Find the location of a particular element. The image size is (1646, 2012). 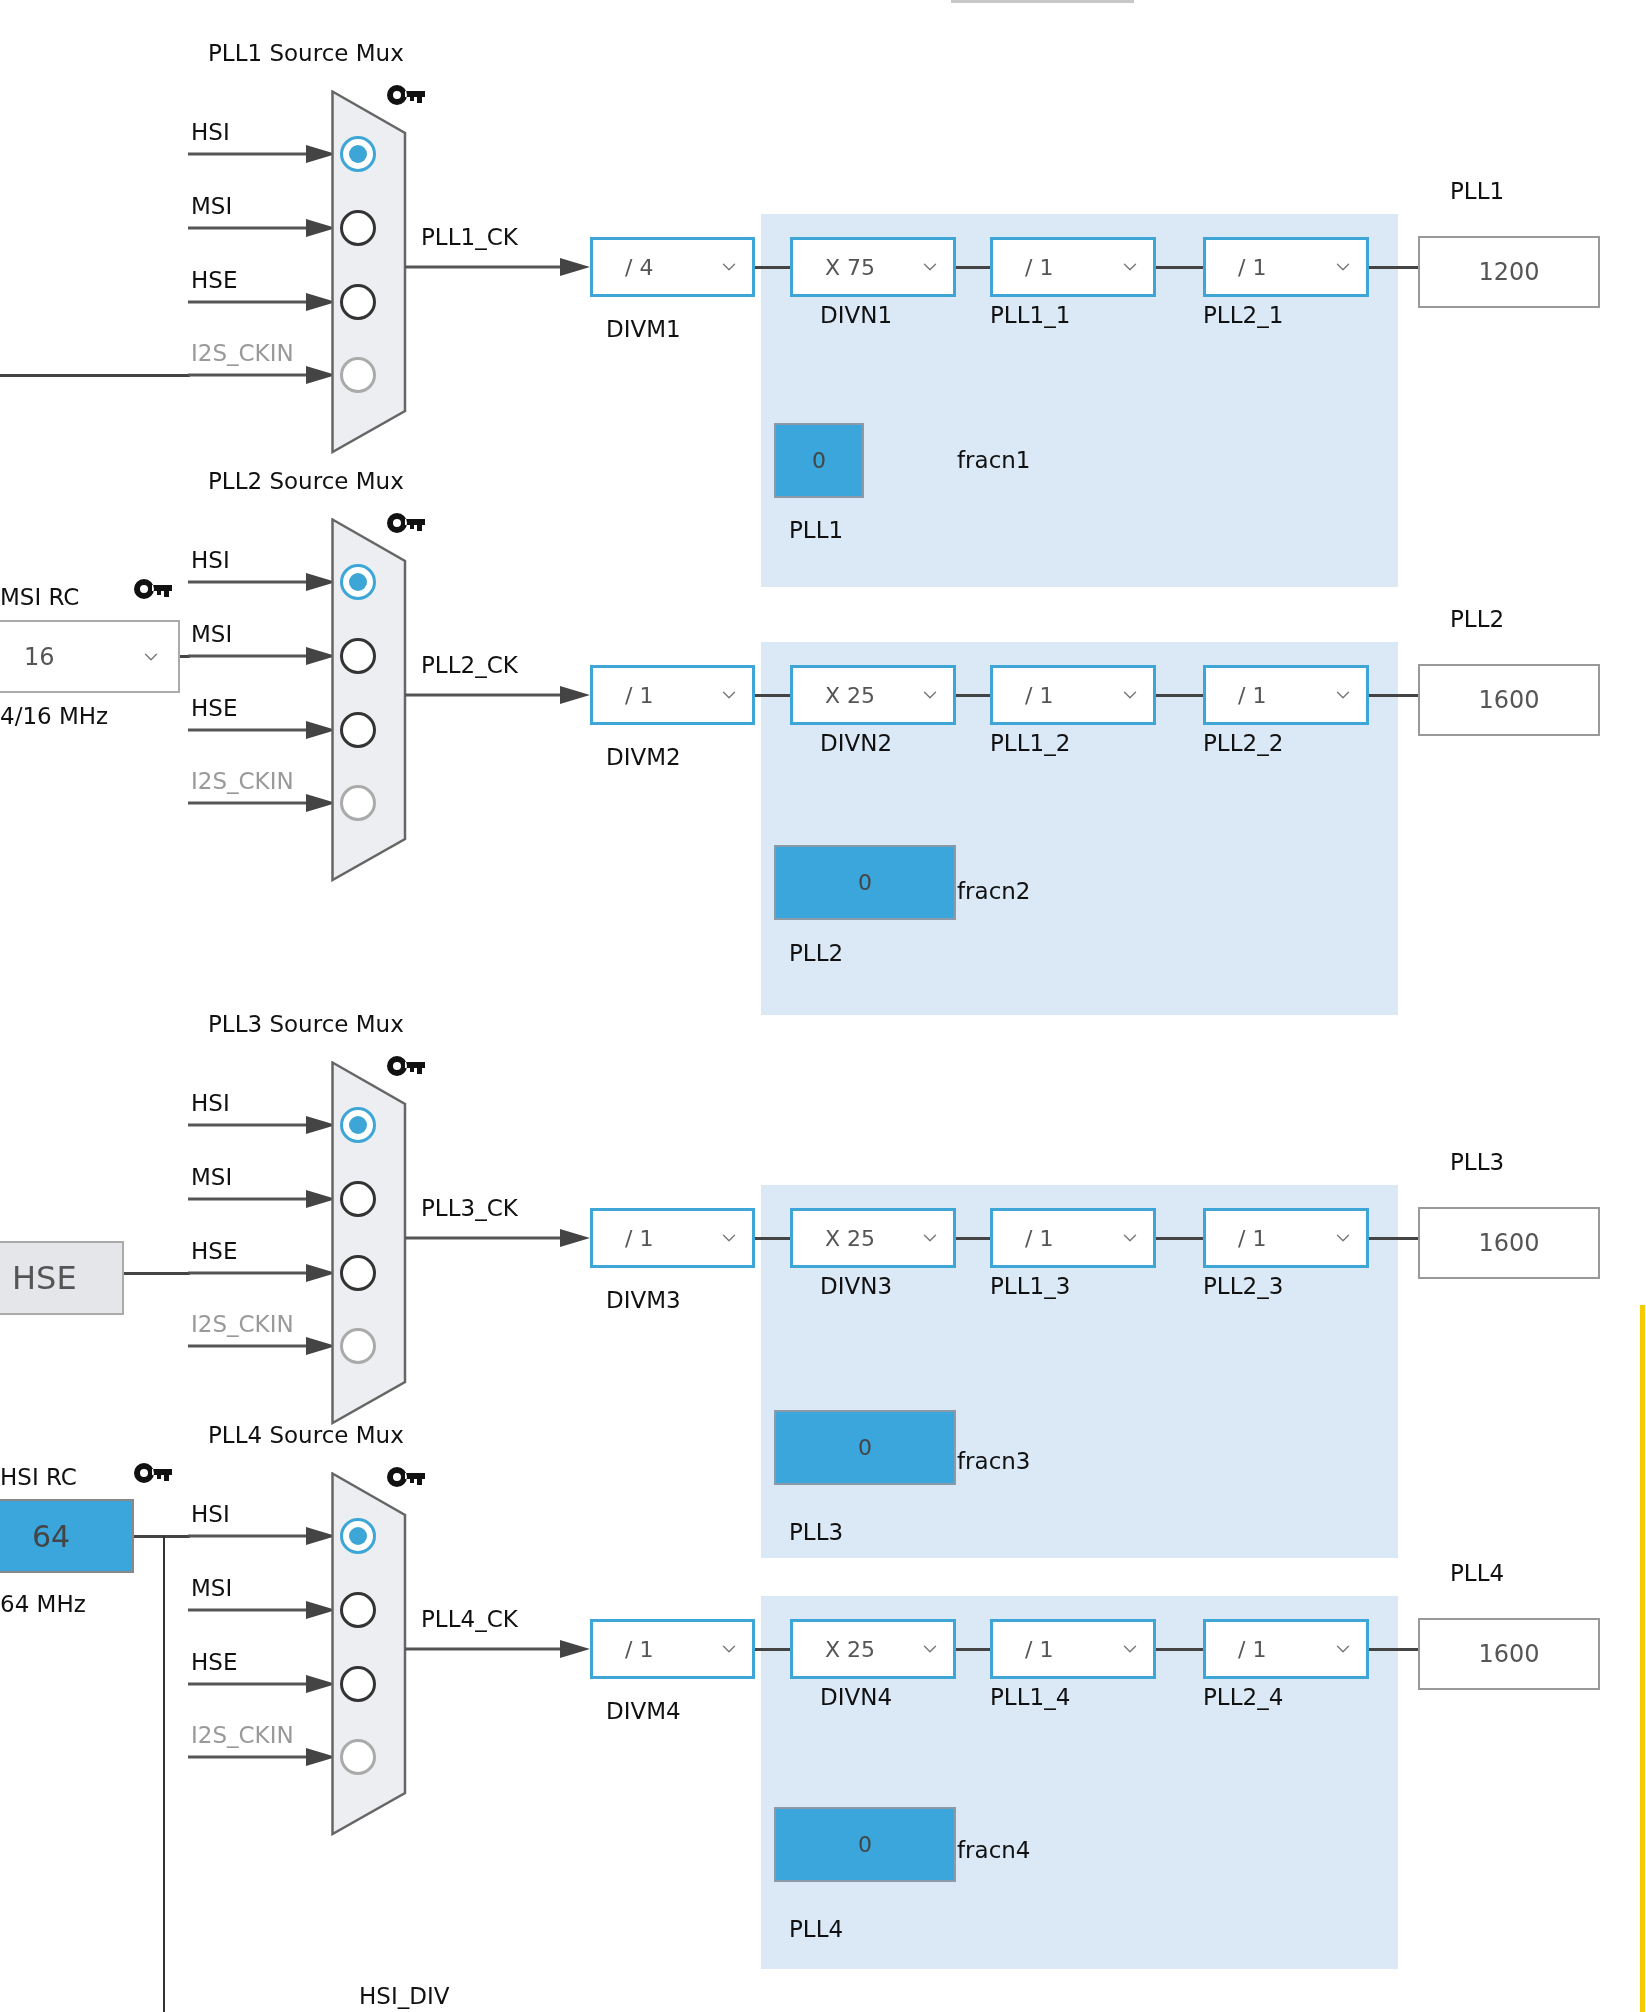

pll-label: PLL4 is located at coordinates (816, 1929).